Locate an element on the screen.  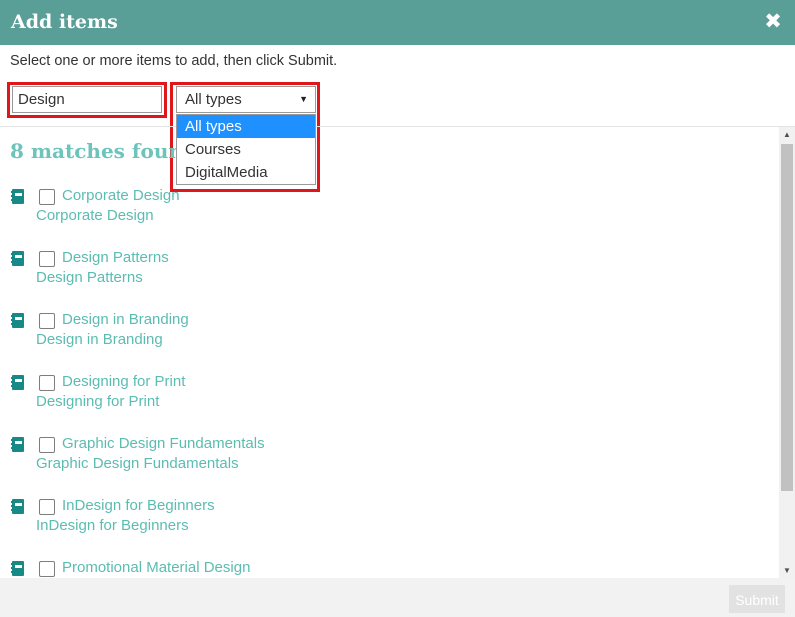
item-subtitle-link: InDesign for Beginners is located at coordinates (112, 525).